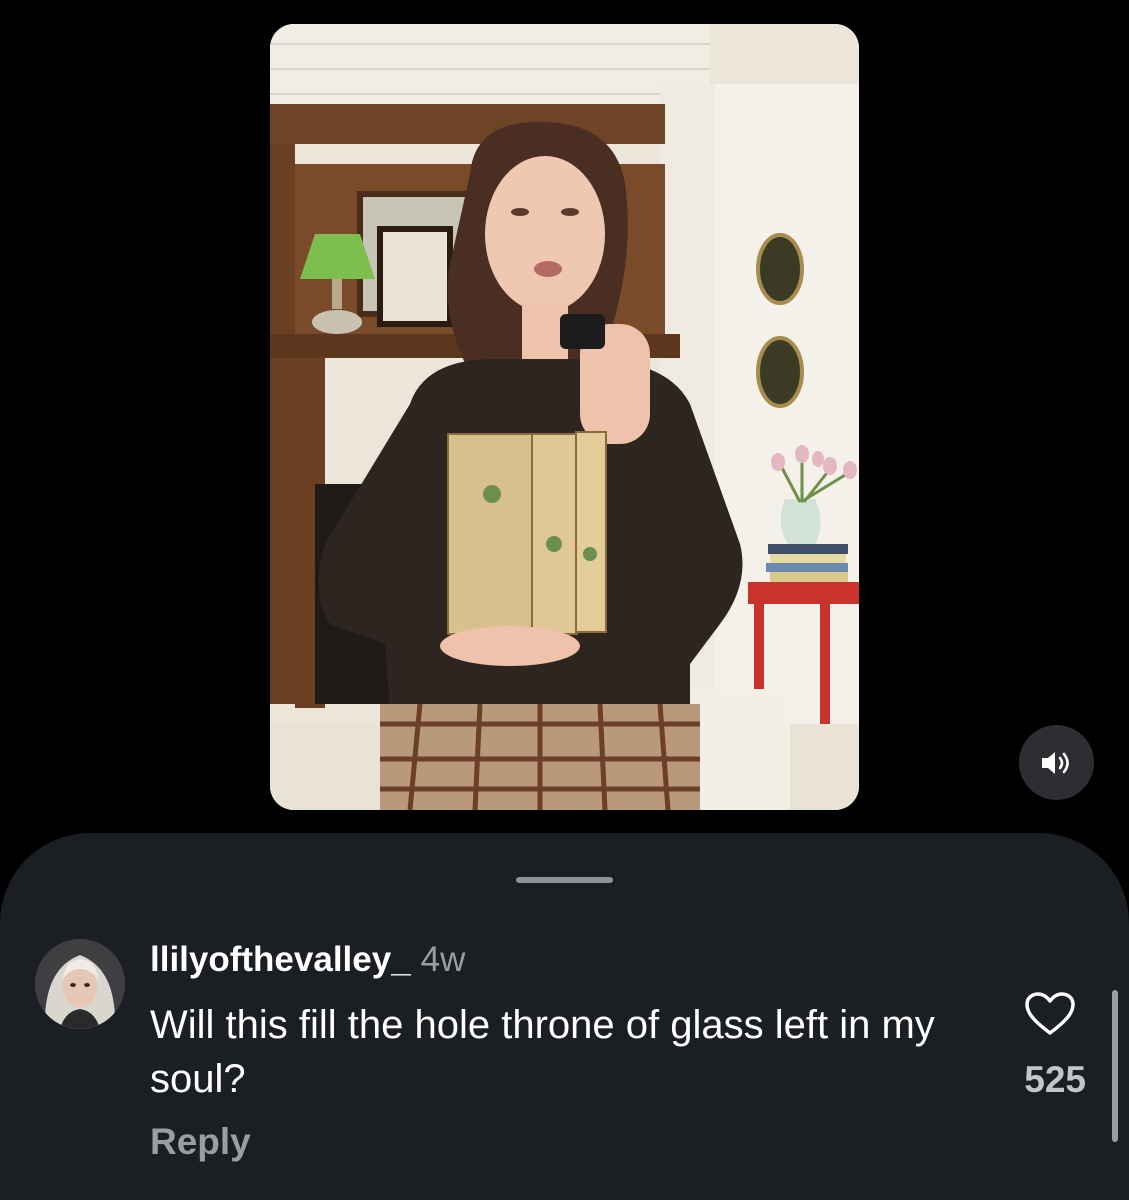 Image resolution: width=1129 pixels, height=1200 pixels. What do you see at coordinates (564, 880) in the screenshot?
I see `sheet-grabber-handle` at bounding box center [564, 880].